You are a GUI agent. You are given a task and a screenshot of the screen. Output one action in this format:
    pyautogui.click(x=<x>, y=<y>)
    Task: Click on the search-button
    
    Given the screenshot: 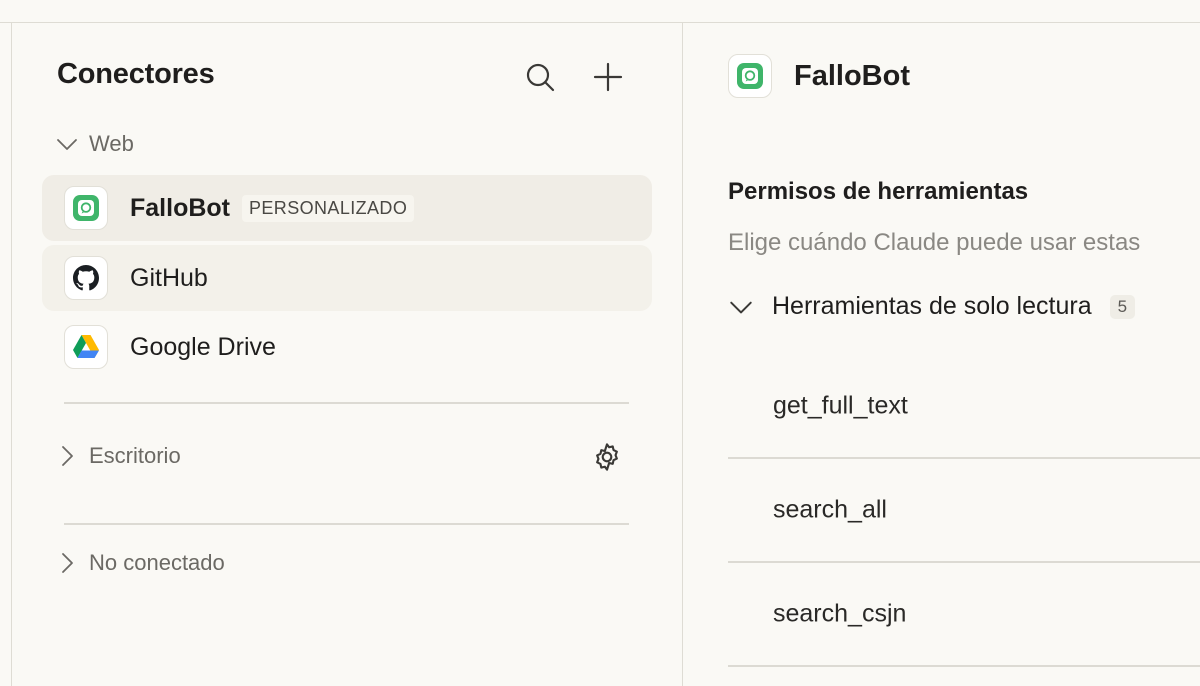 What is the action you would take?
    pyautogui.click(x=540, y=77)
    